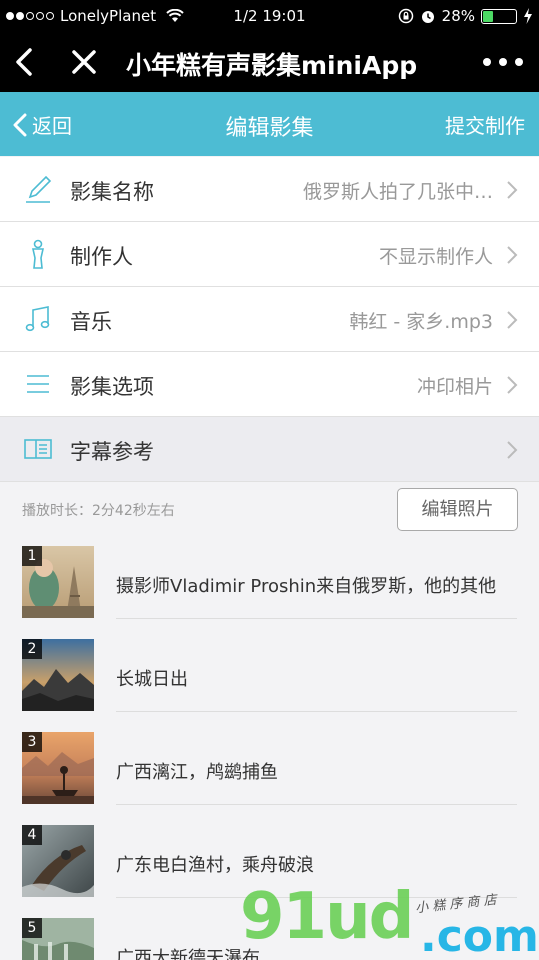  Describe the element at coordinates (528, 16) in the screenshot. I see `charging-bolt-icon` at that location.